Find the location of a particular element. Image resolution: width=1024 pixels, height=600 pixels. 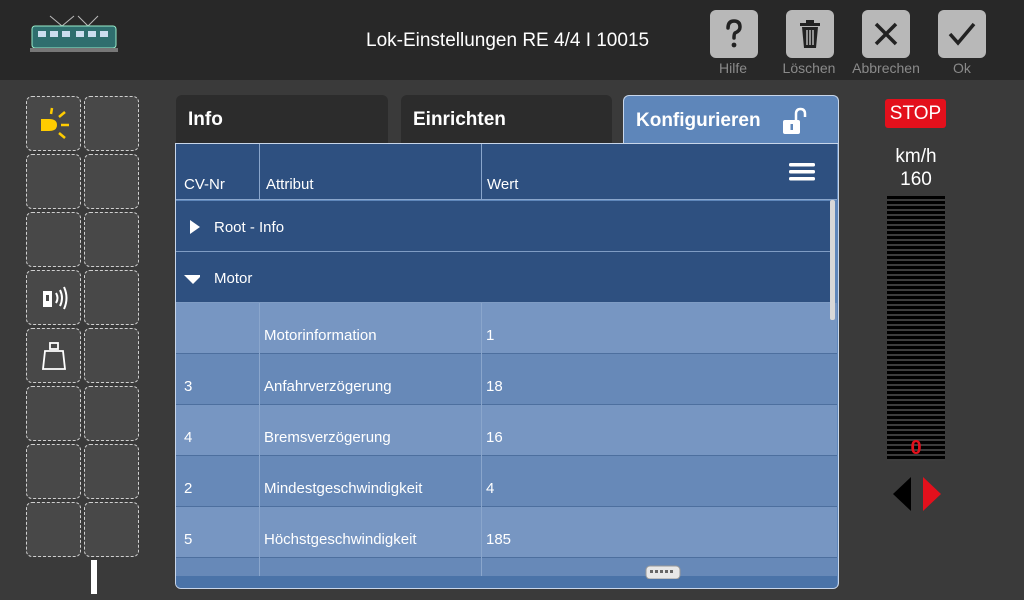

ok-button is located at coordinates (962, 34).